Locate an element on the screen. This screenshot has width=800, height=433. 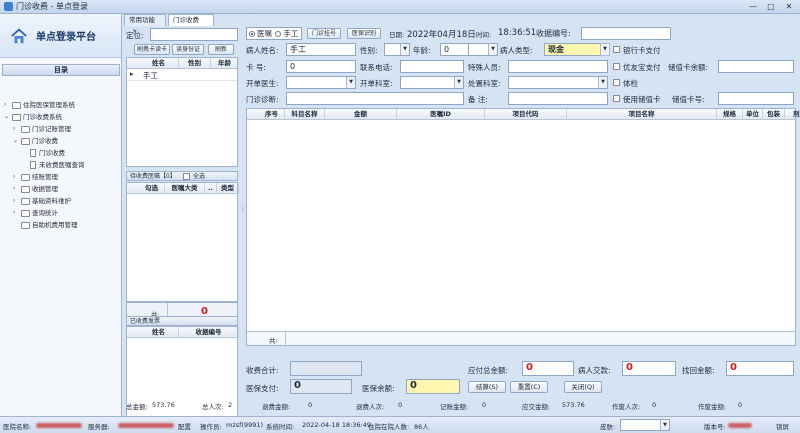
col-header: 科目名称 is located at coordinates (305, 114).